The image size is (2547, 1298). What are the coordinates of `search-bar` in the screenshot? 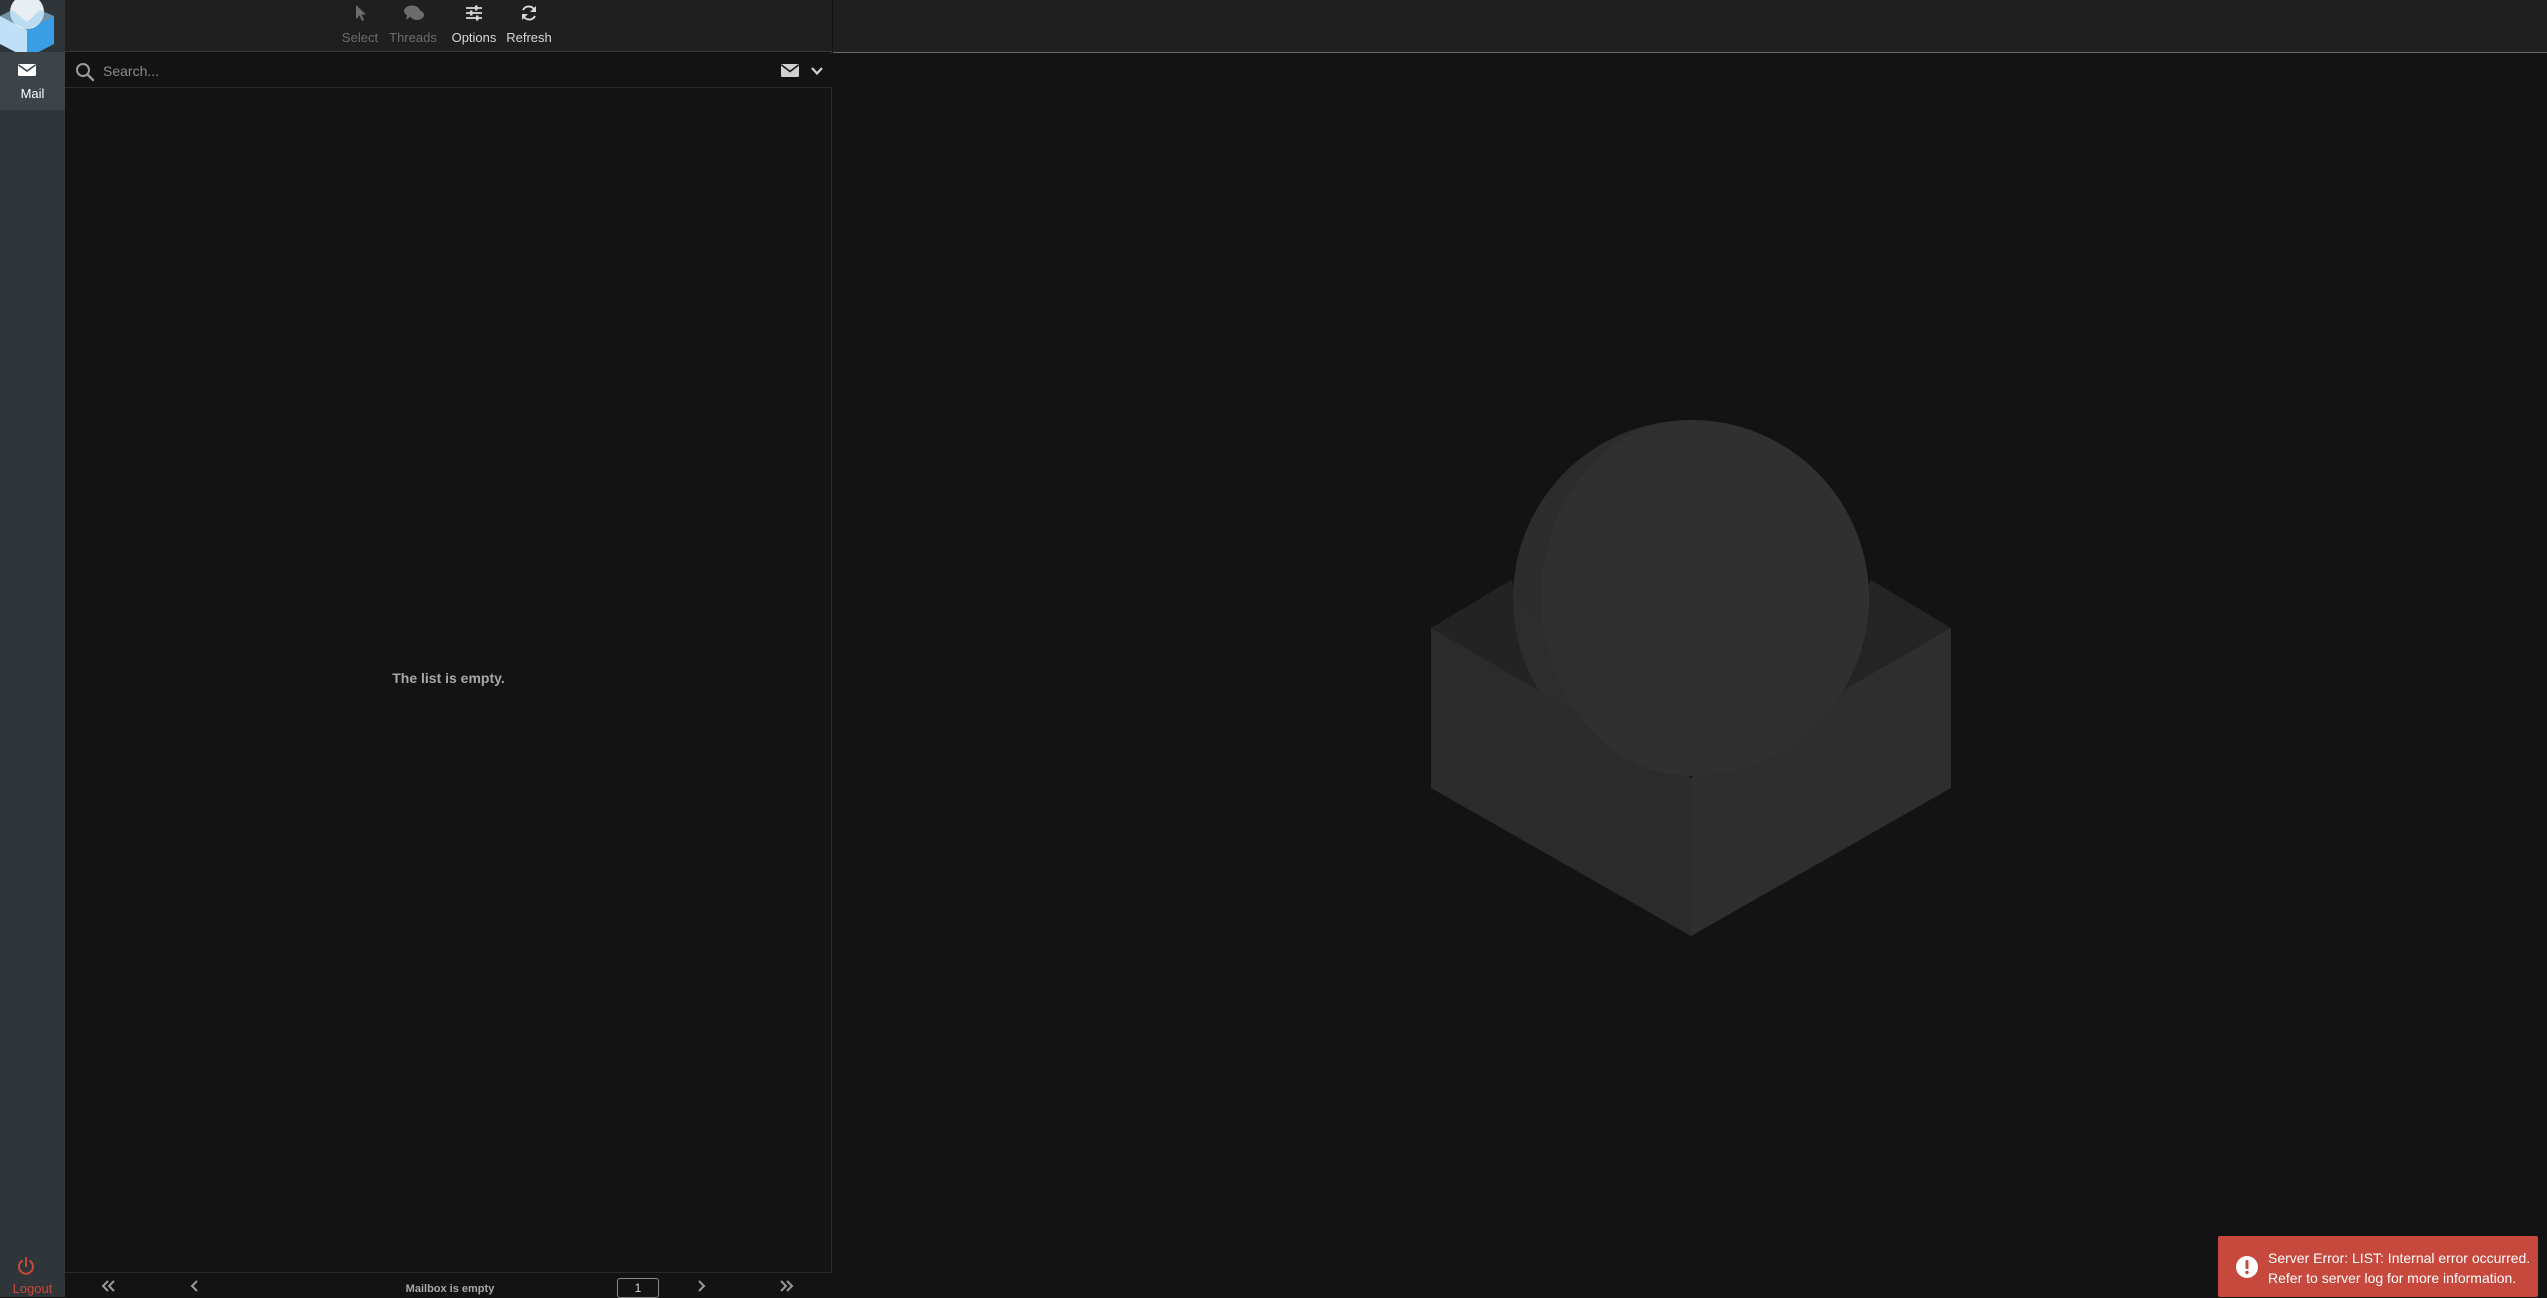 It's located at (448, 71).